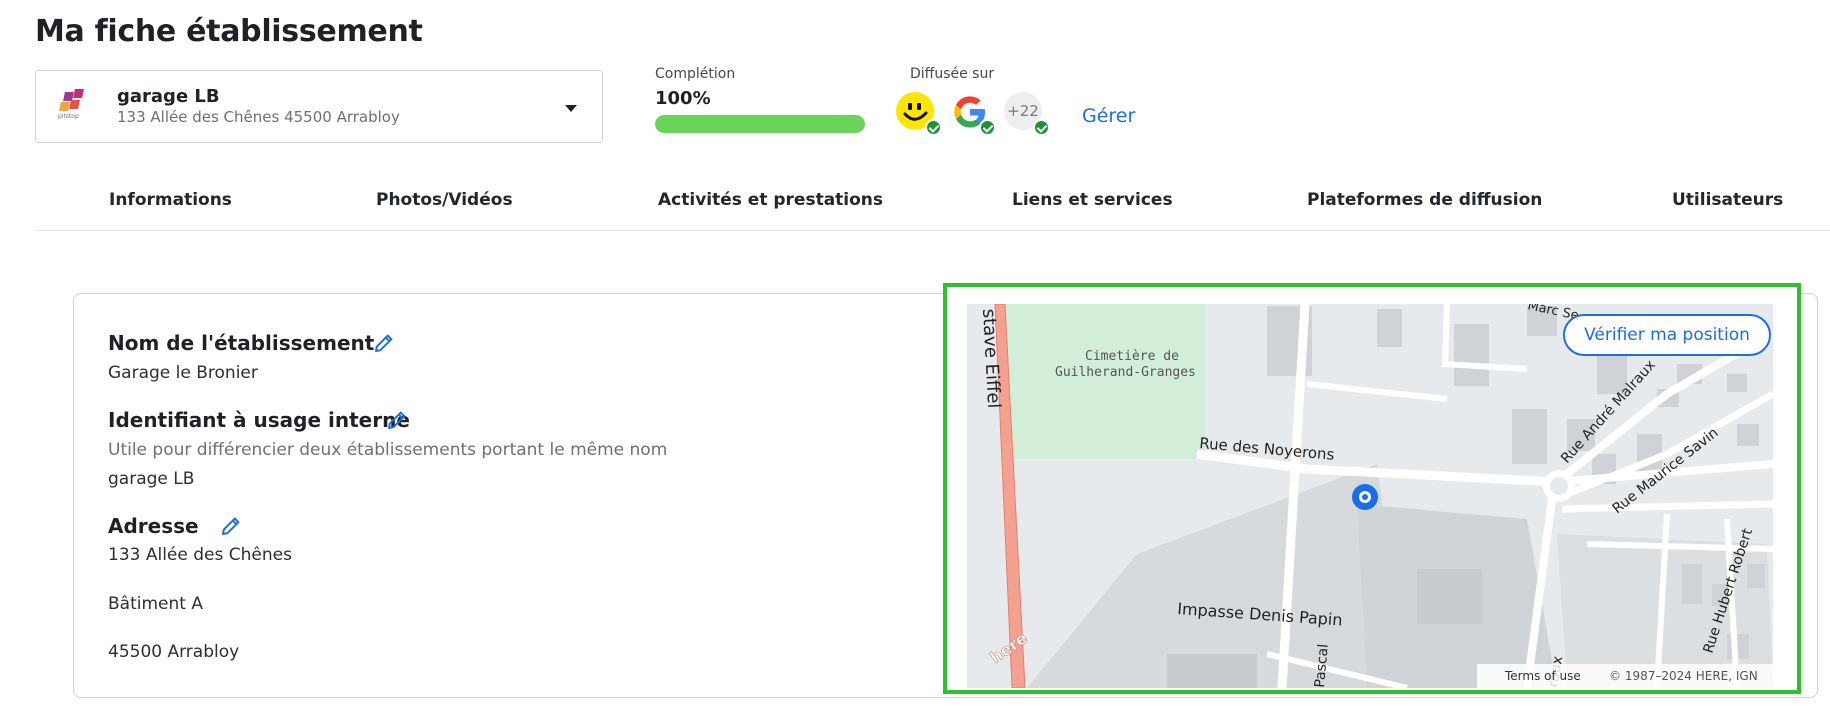 The width and height of the screenshot is (1830, 712). I want to click on google-g-icon, so click(973, 114).